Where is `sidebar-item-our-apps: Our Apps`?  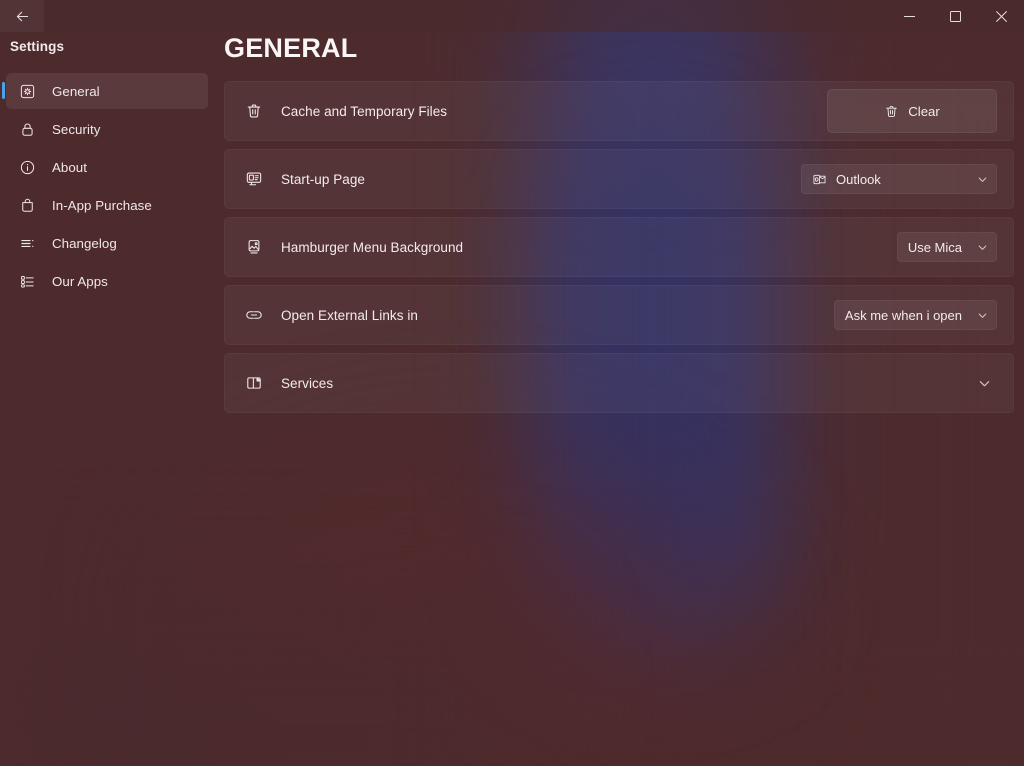 sidebar-item-our-apps: Our Apps is located at coordinates (107, 281).